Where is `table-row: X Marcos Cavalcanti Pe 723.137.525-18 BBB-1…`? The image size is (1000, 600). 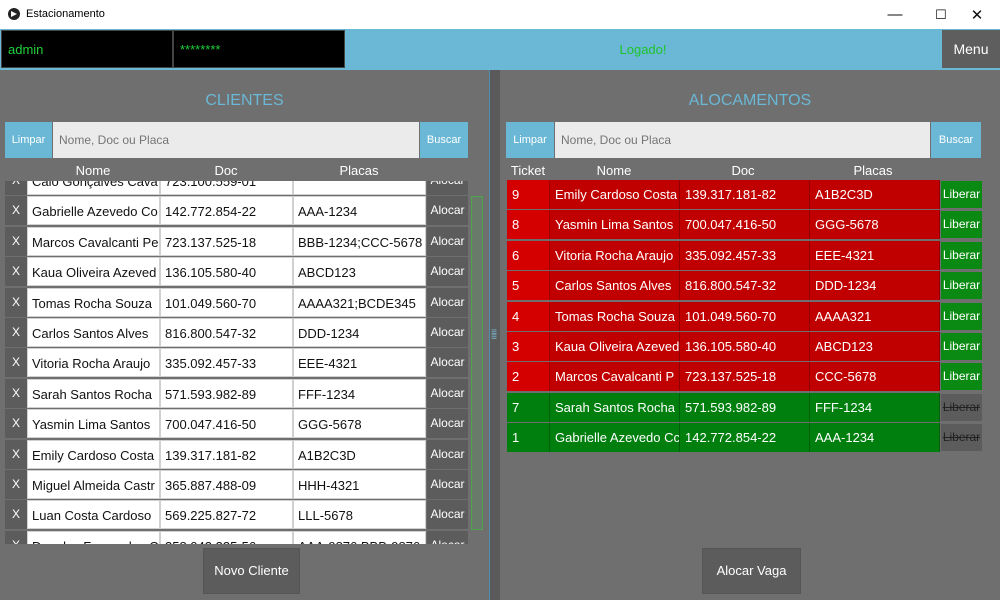
table-row: X Marcos Cavalcanti Pe 723.137.525-18 BBB-1… is located at coordinates (237, 241).